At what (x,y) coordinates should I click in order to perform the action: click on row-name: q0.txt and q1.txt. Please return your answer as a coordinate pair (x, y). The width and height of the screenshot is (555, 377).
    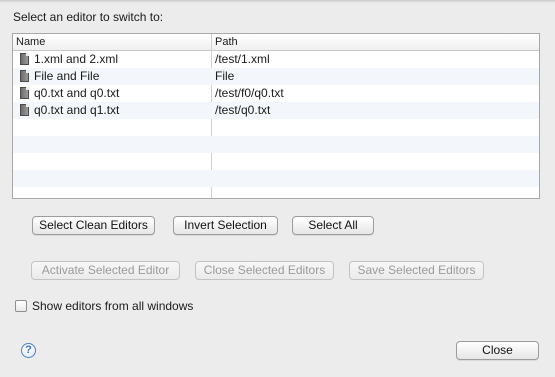
    Looking at the image, I should click on (77, 110).